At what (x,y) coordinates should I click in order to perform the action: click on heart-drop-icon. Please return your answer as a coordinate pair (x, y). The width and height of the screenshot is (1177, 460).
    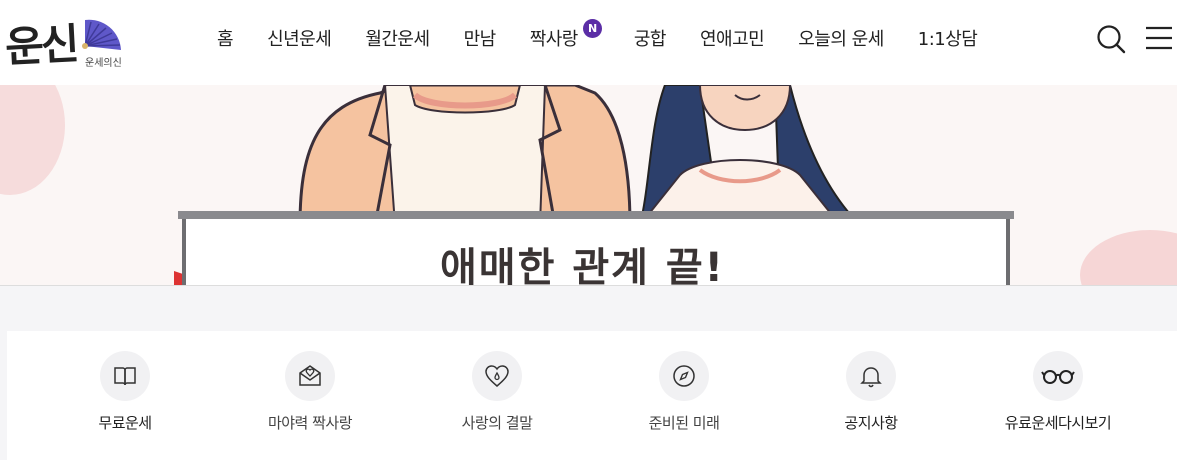
    Looking at the image, I should click on (497, 376).